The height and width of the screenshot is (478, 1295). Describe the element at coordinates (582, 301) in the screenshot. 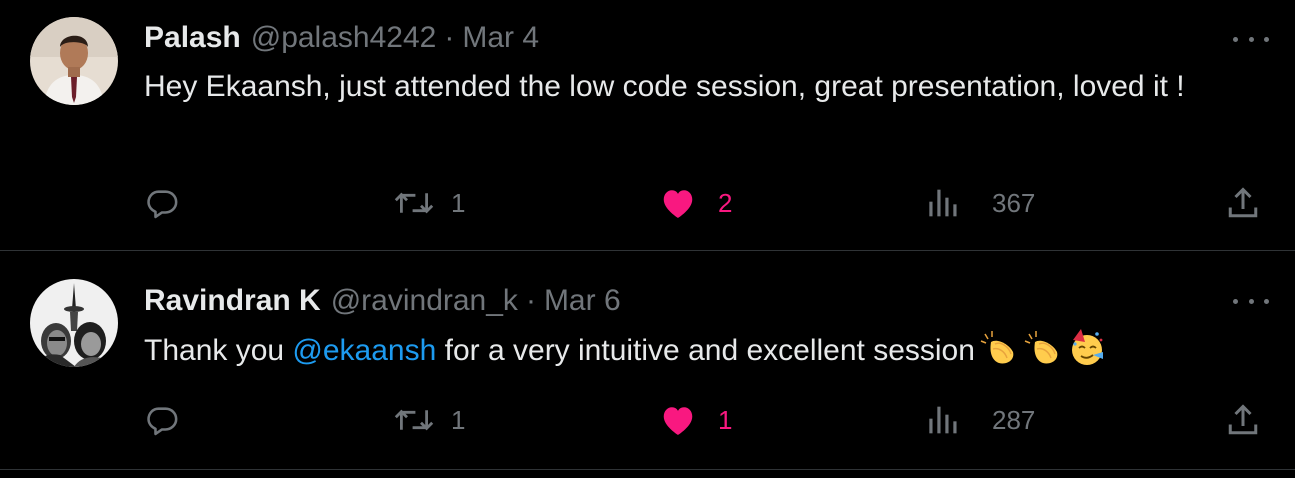

I see `tweet-date: Mar 6` at that location.